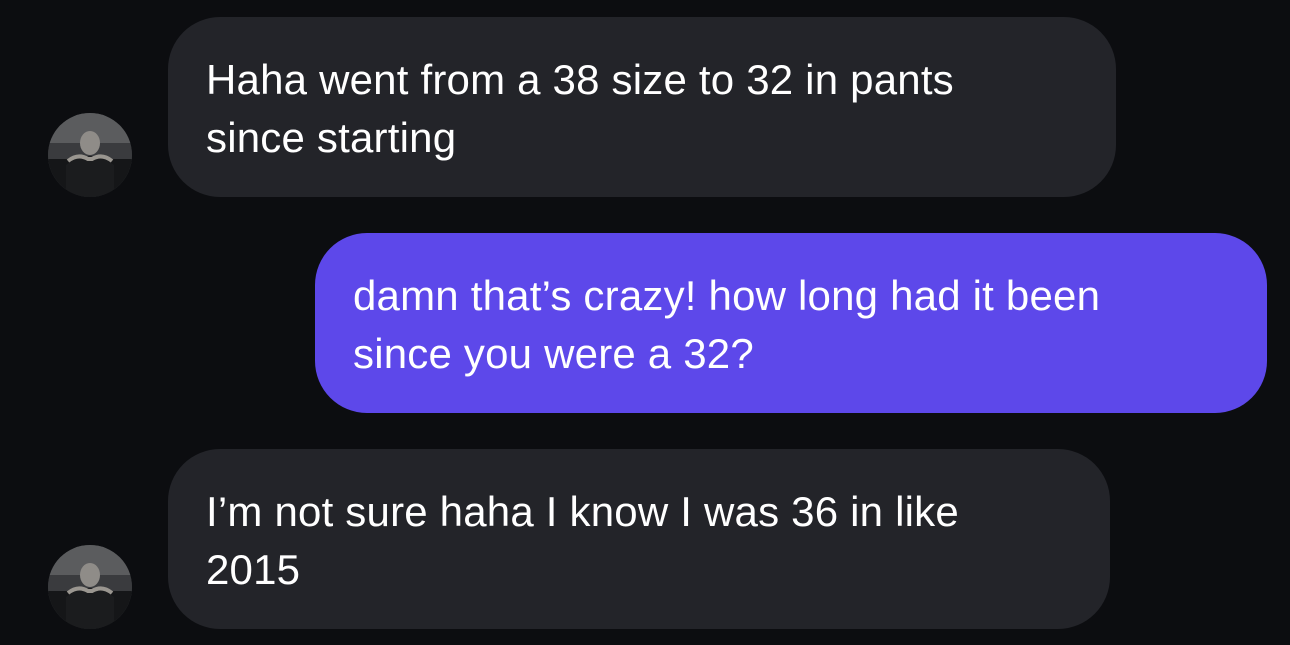  I want to click on message-text-line: damn that’s crazy! how long had it been, so click(727, 295).